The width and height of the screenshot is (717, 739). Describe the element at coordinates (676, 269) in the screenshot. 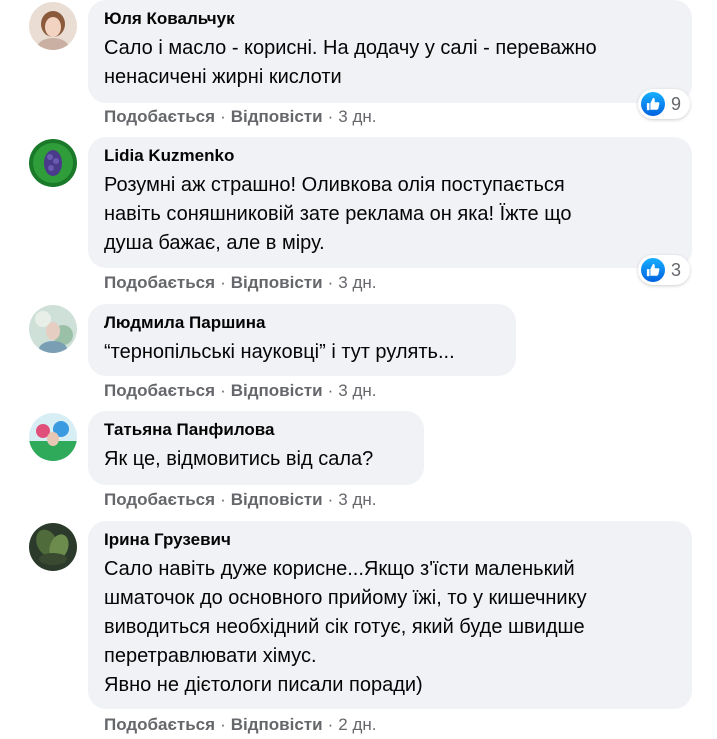

I see `reaction-count: 3` at that location.